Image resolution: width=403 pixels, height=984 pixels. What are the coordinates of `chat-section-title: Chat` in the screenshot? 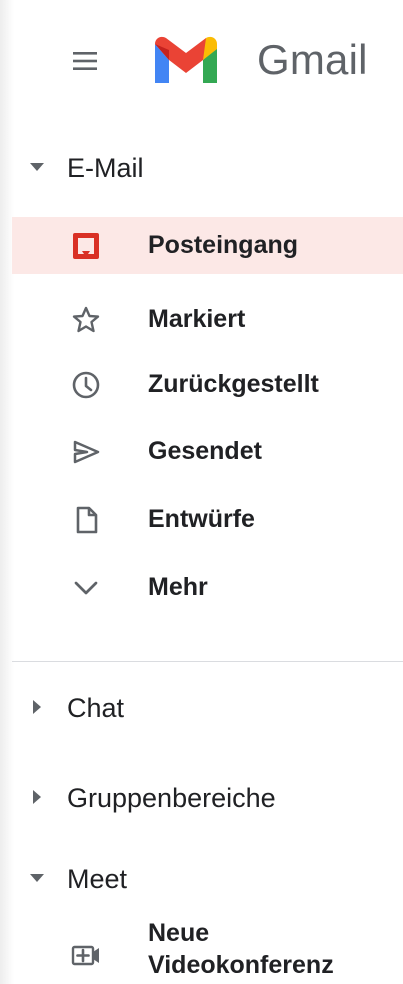 It's located at (96, 708).